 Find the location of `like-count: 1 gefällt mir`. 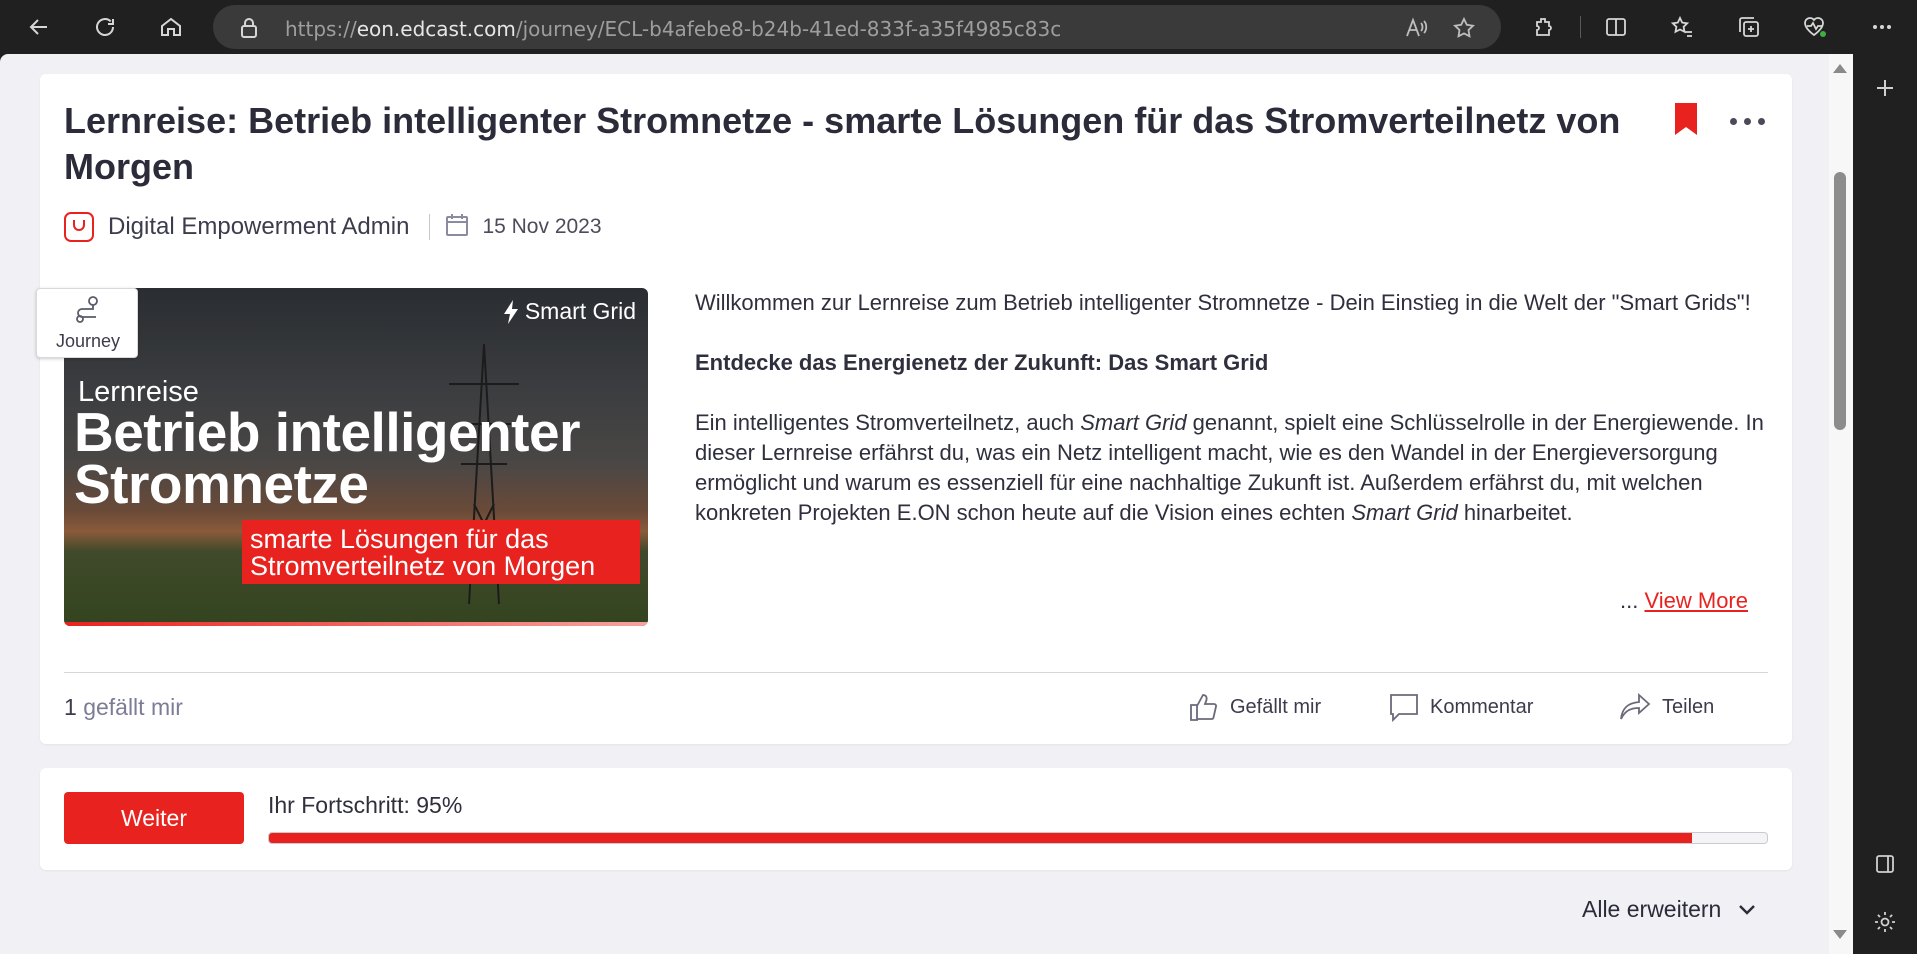

like-count: 1 gefällt mir is located at coordinates (123, 707).